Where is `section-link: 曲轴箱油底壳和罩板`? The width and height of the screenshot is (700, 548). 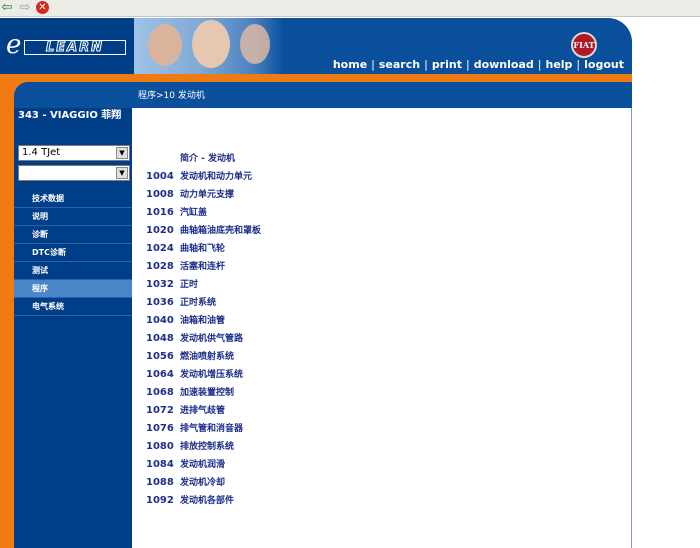
section-link: 曲轴箱油底壳和罩板 is located at coordinates (220, 231).